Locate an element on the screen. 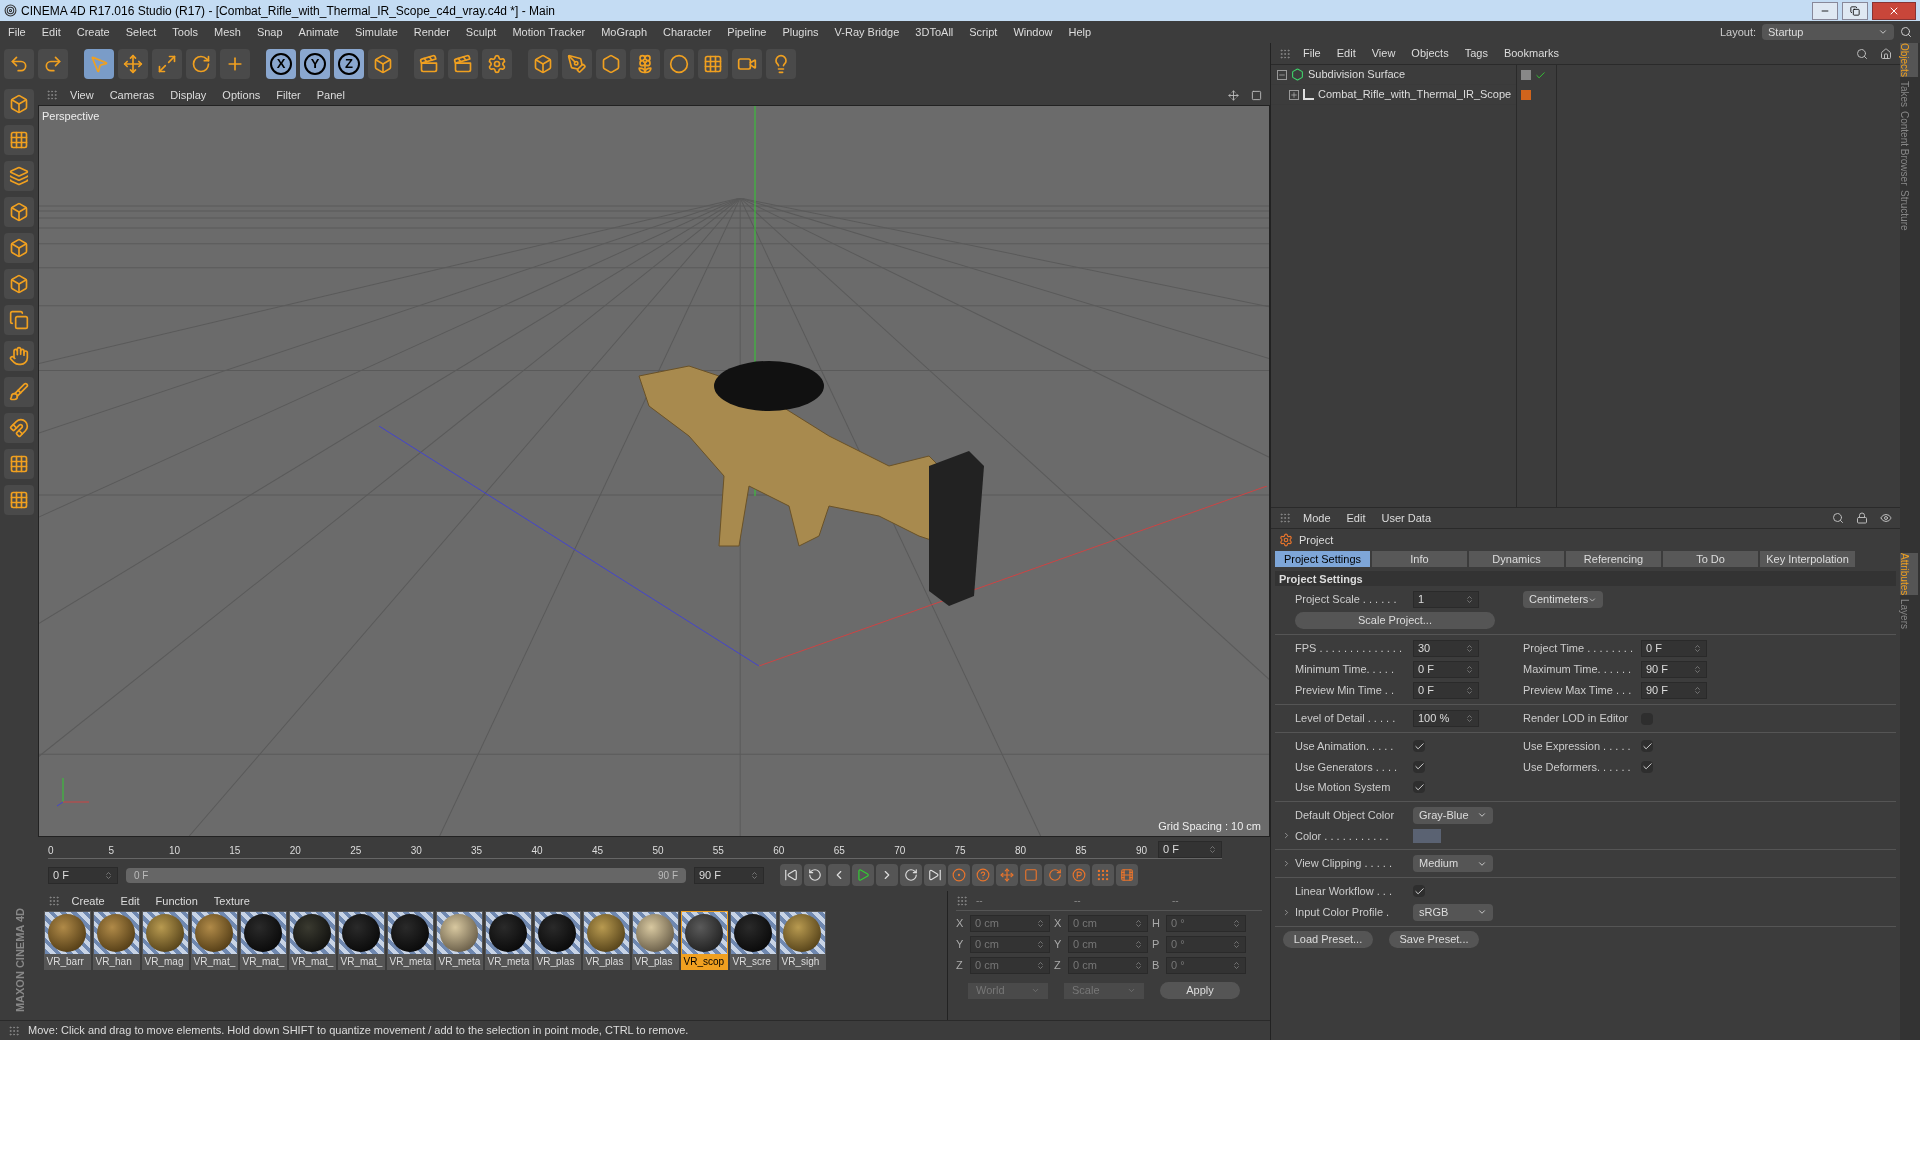 This screenshot has width=1920, height=1158. side-tab: Content Browser is located at coordinates (1909, 148).